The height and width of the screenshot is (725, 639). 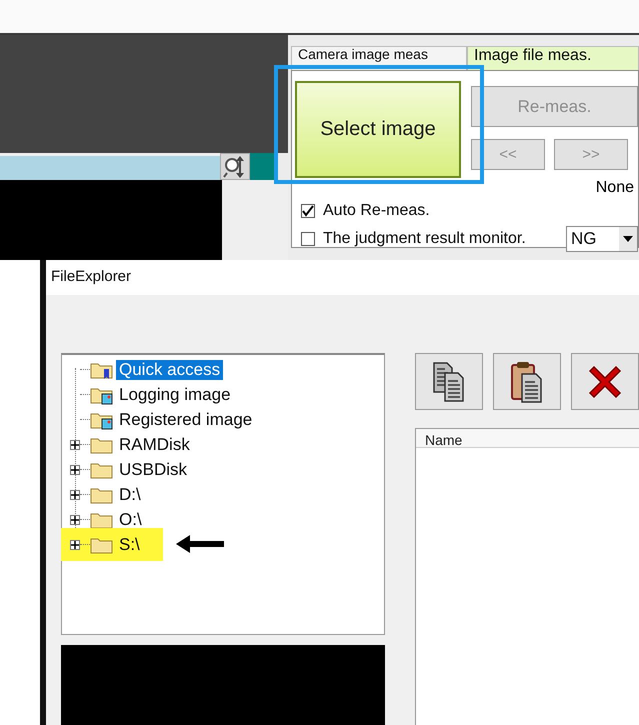 I want to click on tree-item: Quick access, so click(x=170, y=370).